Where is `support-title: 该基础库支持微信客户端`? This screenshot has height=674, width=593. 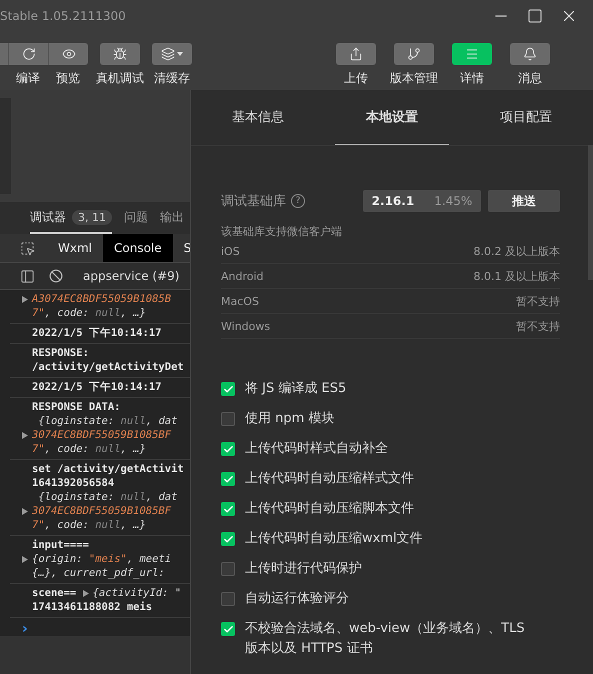
support-title: 该基础库支持微信客户端 is located at coordinates (282, 231).